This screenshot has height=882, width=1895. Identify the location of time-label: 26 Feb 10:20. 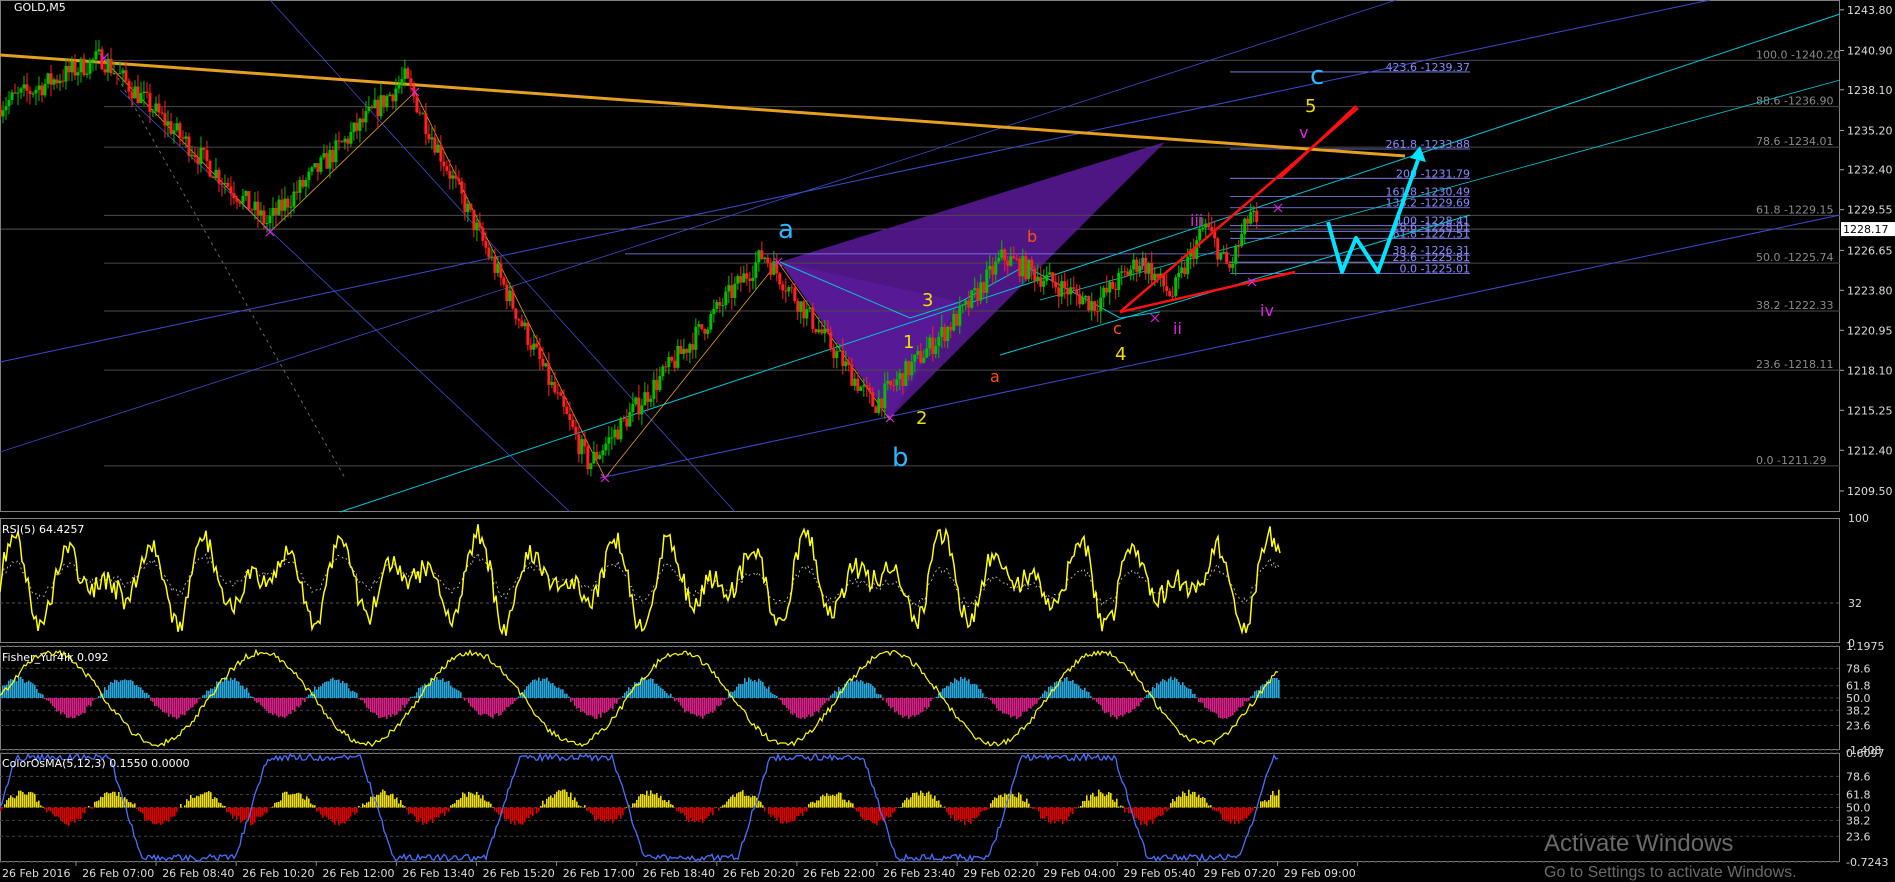
(278, 873).